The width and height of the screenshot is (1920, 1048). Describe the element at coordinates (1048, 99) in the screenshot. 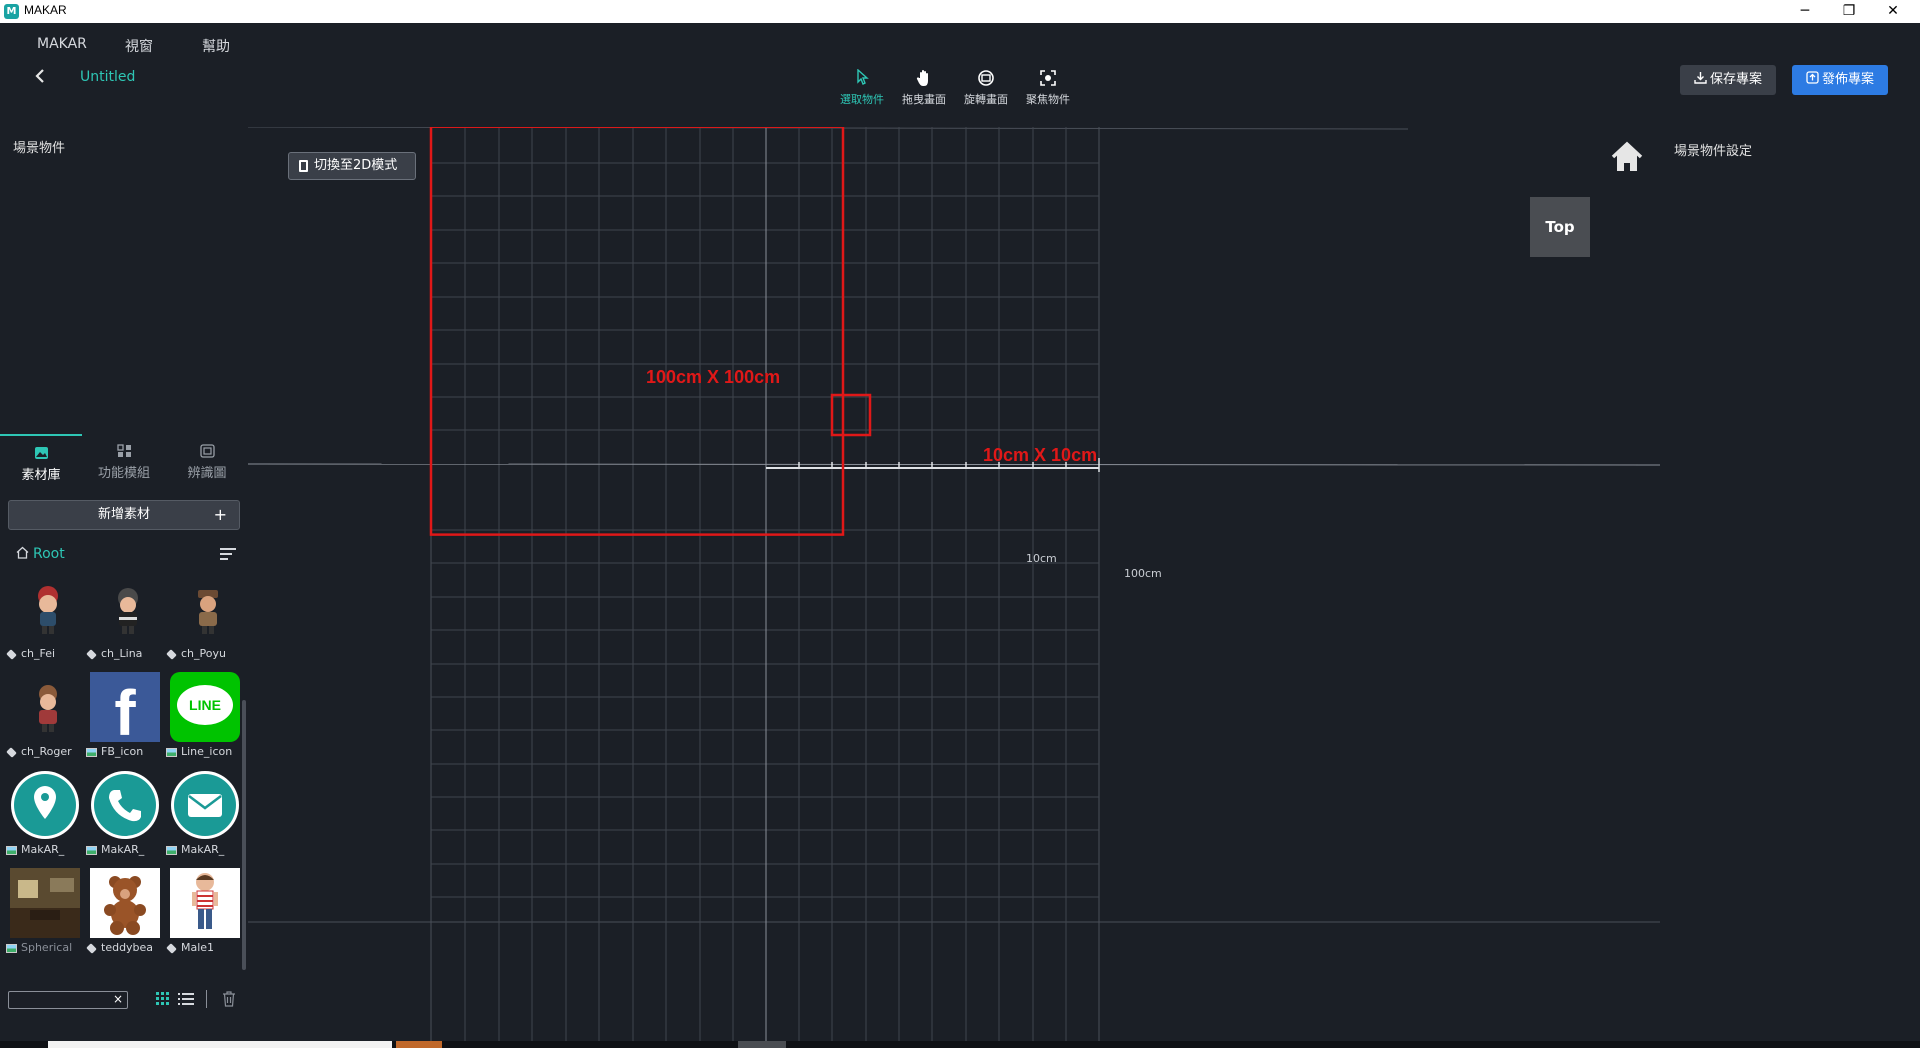

I see `tool-focus-label: 聚焦物件` at that location.